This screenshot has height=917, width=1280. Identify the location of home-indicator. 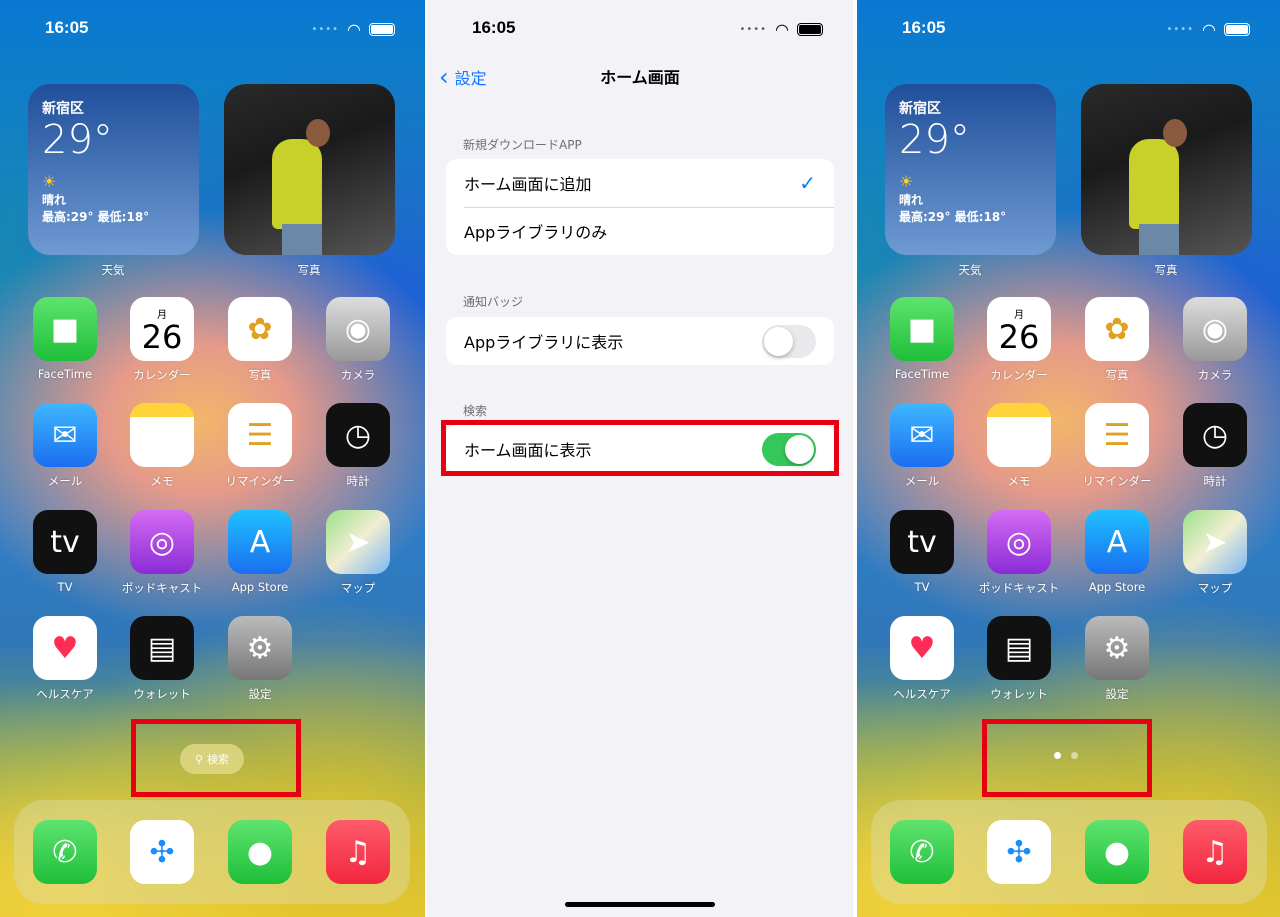
(640, 904).